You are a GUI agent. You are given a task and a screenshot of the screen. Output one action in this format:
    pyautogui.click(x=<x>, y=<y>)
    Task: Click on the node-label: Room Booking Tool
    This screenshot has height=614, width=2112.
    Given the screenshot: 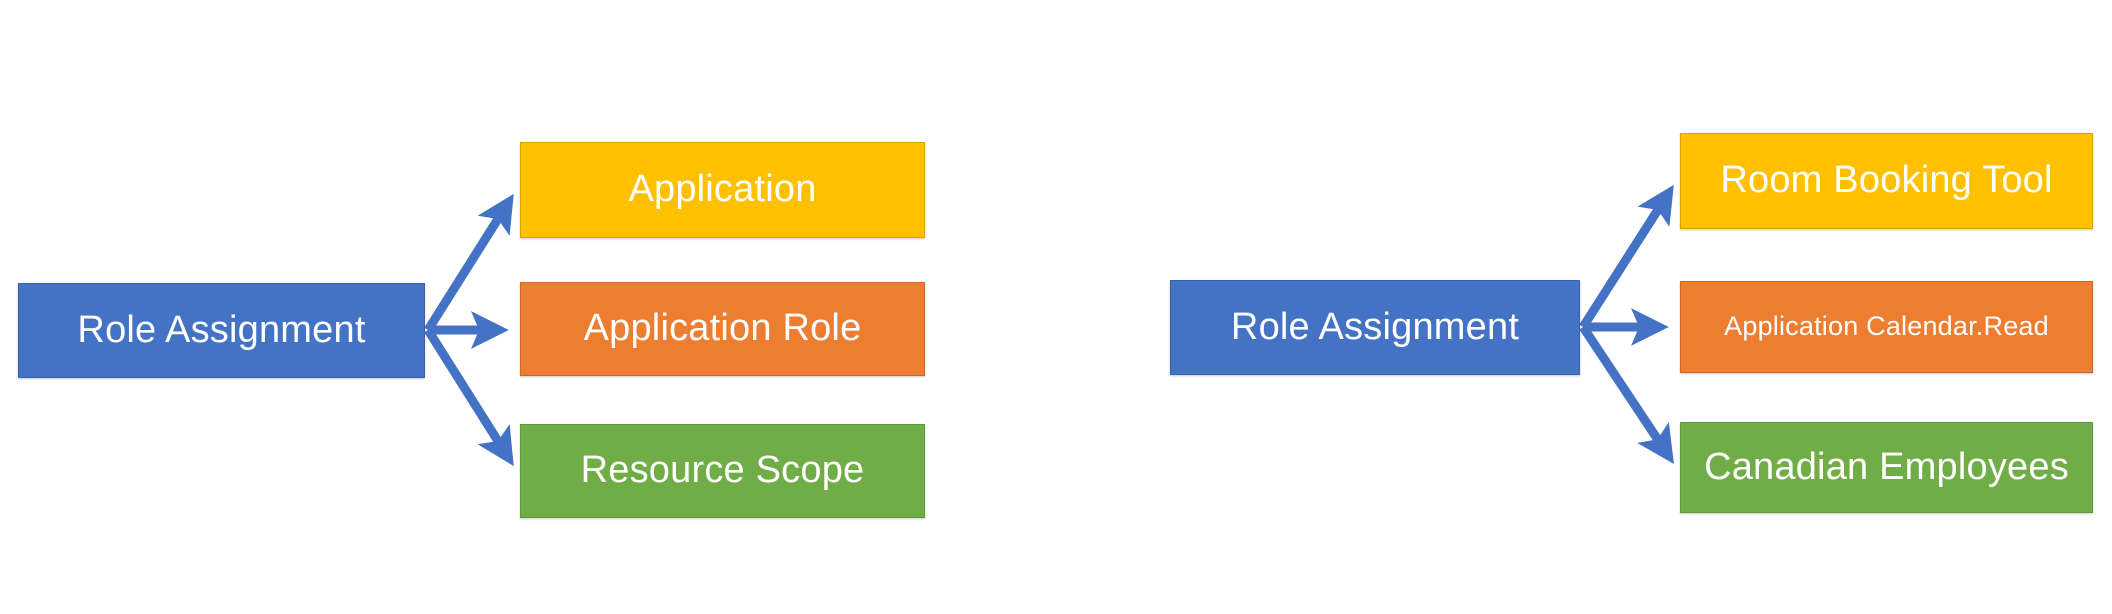 What is the action you would take?
    pyautogui.click(x=1886, y=180)
    